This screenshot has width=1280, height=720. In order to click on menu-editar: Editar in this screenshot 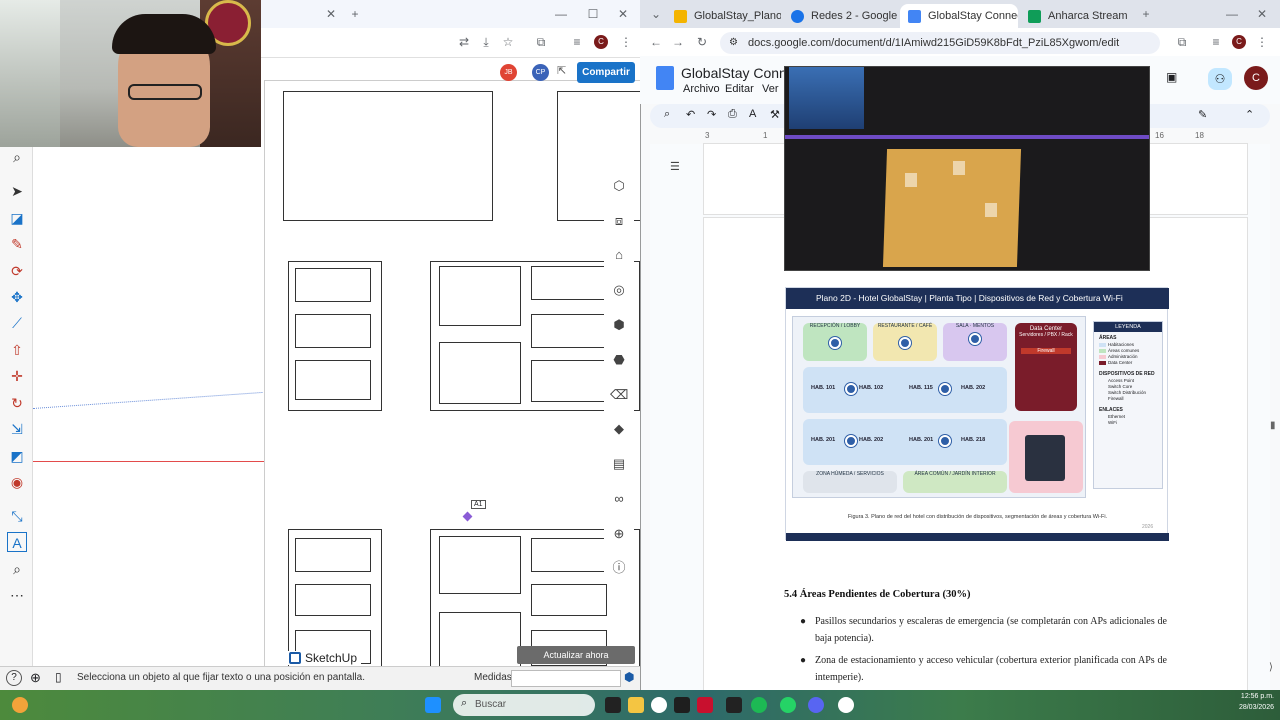, I will do `click(739, 89)`.